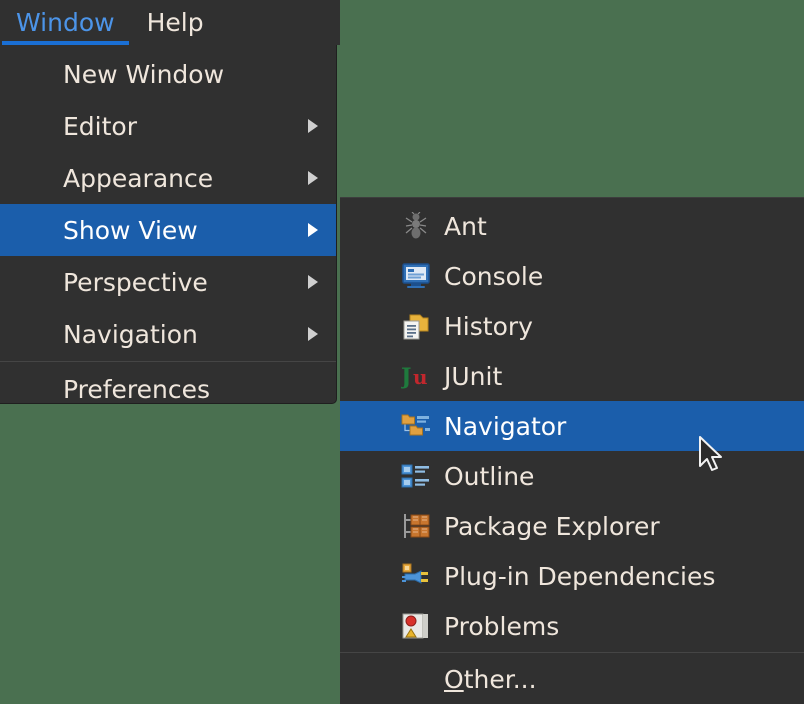  I want to click on submenu-item-ant-label: Ant, so click(465, 226).